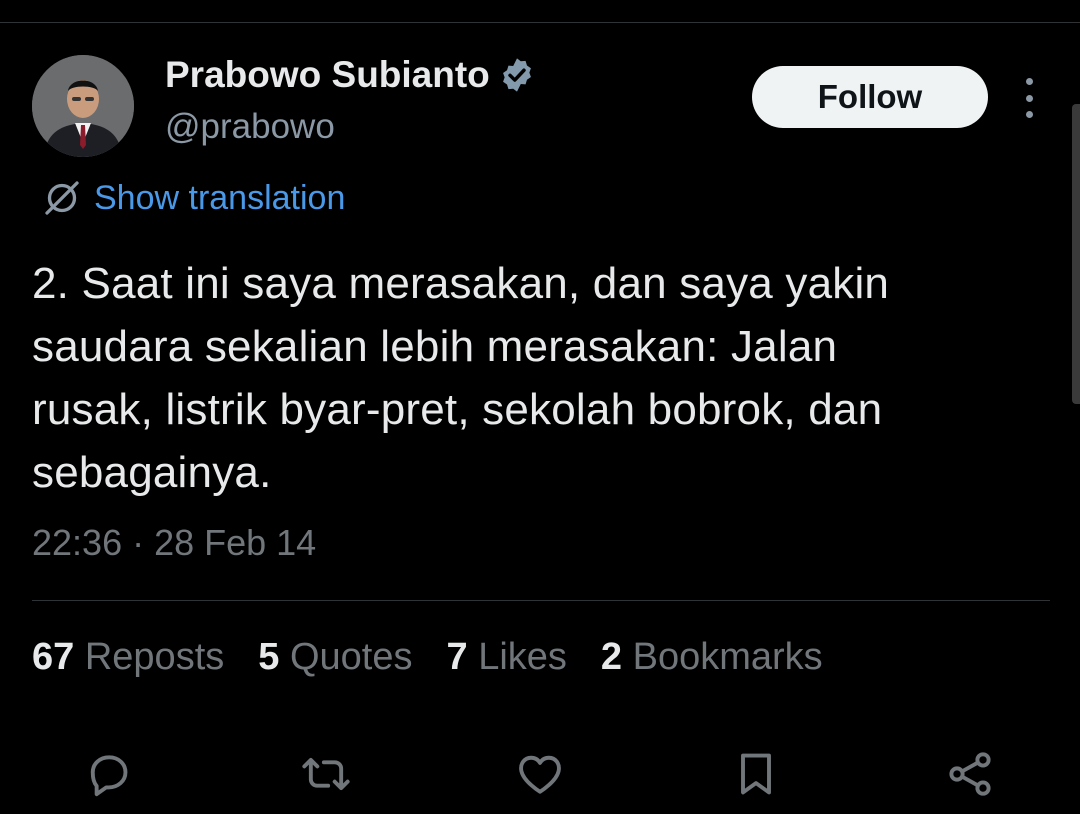 Image resolution: width=1080 pixels, height=814 pixels. I want to click on avatar-photo, so click(83, 106).